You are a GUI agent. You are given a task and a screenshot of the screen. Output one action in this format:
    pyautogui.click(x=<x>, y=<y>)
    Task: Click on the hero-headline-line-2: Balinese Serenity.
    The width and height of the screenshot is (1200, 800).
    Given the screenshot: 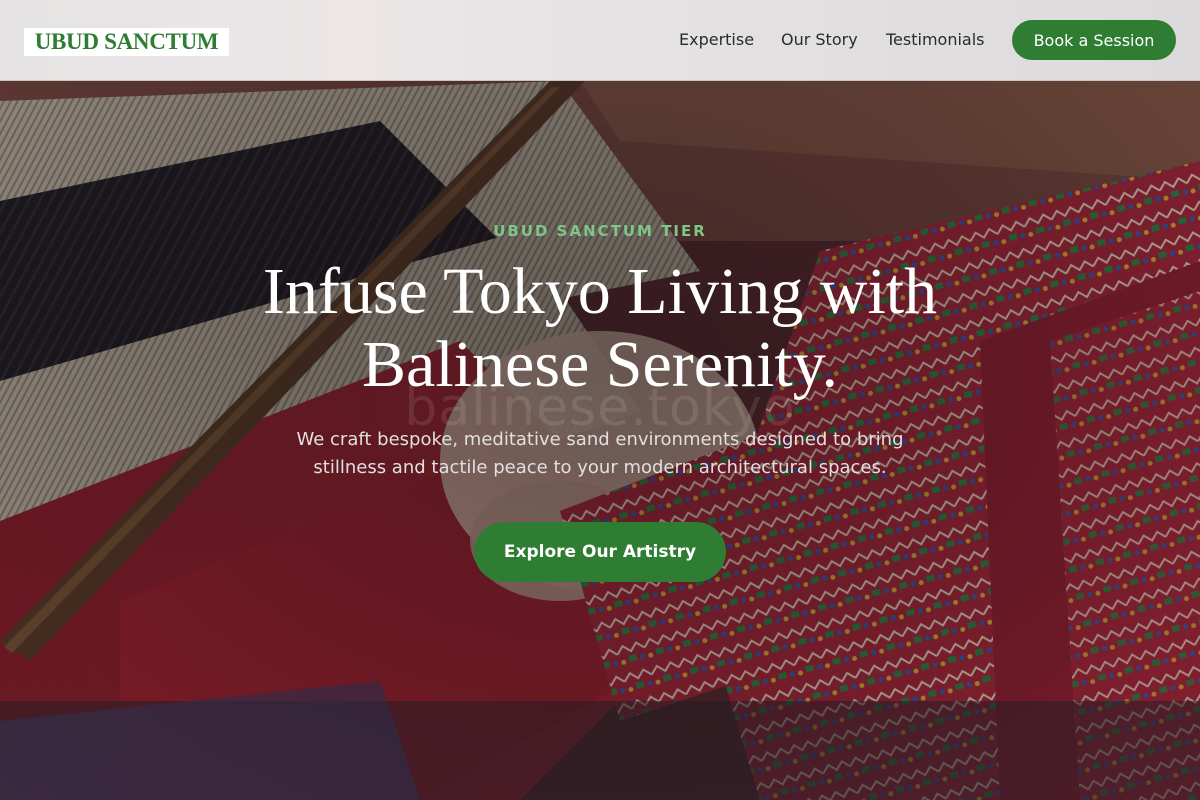 What is the action you would take?
    pyautogui.click(x=600, y=364)
    